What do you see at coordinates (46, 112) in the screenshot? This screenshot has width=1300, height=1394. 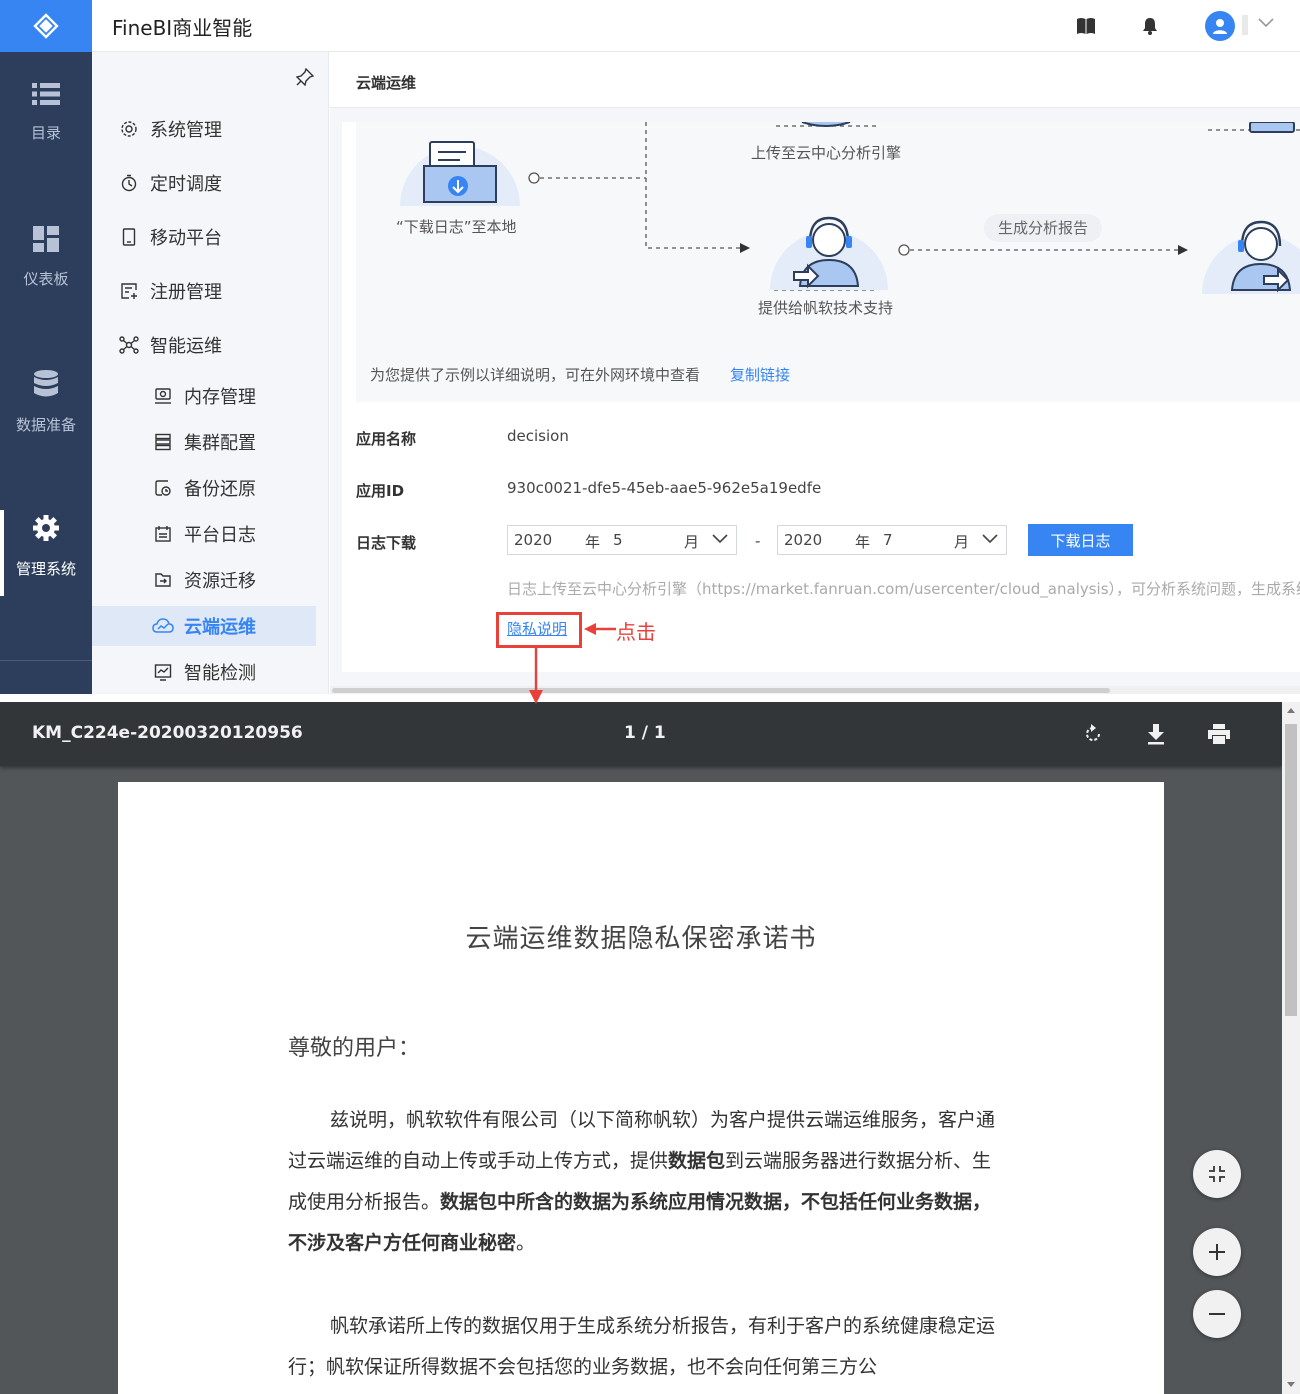 I see `nav-catalog: 目录` at bounding box center [46, 112].